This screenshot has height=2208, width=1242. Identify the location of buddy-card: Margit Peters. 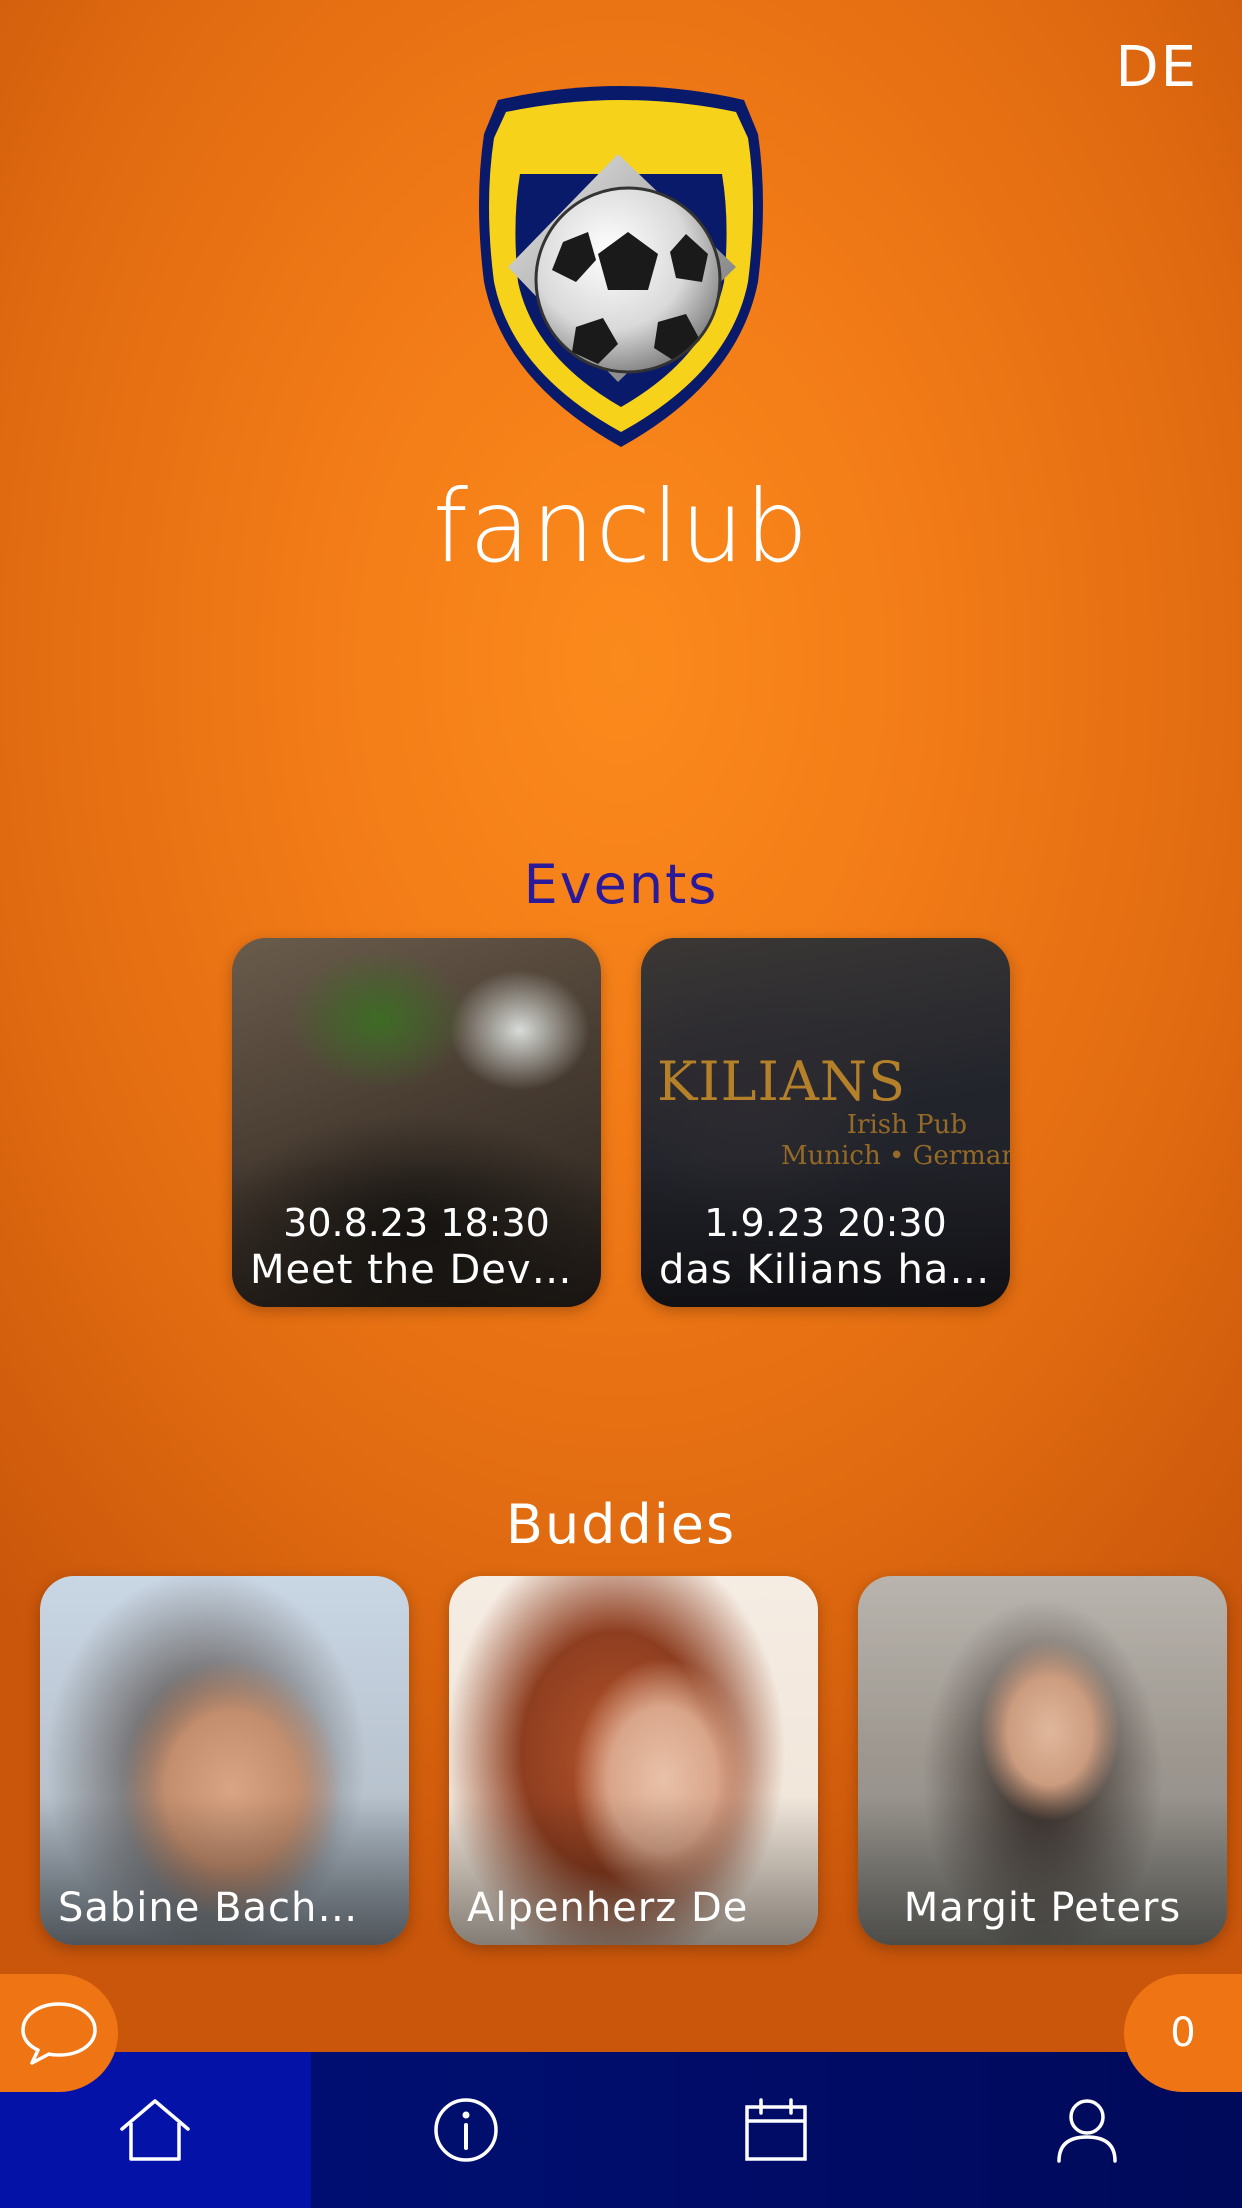
(1042, 1760).